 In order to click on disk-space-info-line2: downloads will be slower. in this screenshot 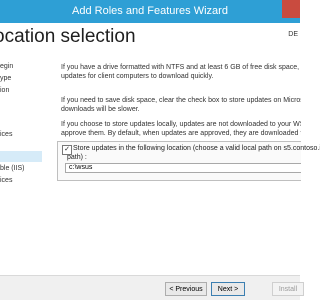, I will do `click(100, 109)`.